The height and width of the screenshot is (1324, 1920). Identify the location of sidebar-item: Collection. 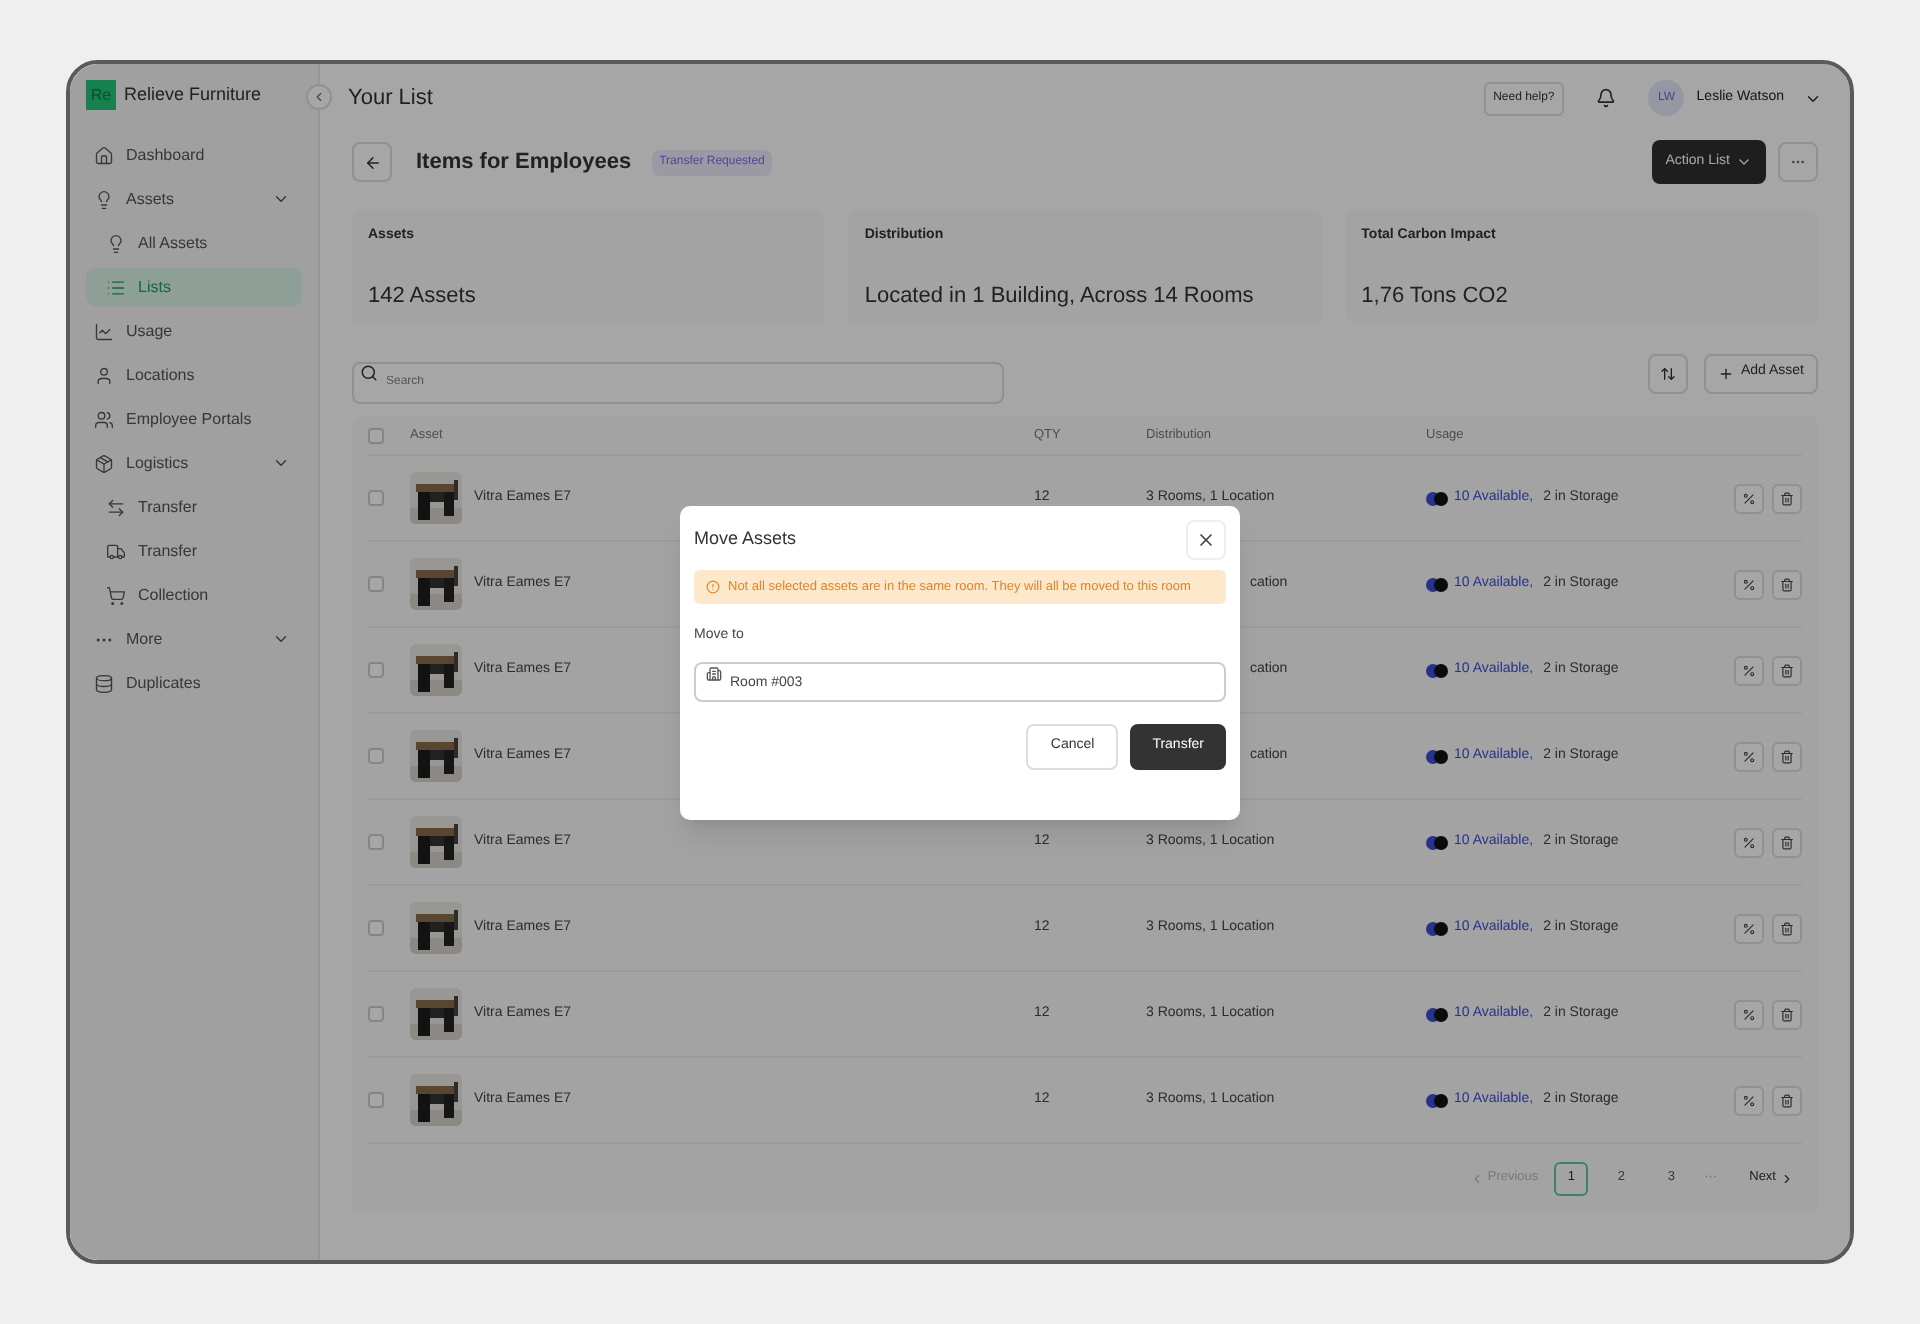
(194, 595).